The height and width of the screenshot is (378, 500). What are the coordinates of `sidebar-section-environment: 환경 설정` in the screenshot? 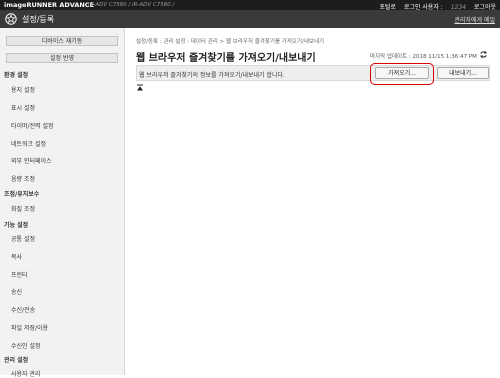 It's located at (16, 75).